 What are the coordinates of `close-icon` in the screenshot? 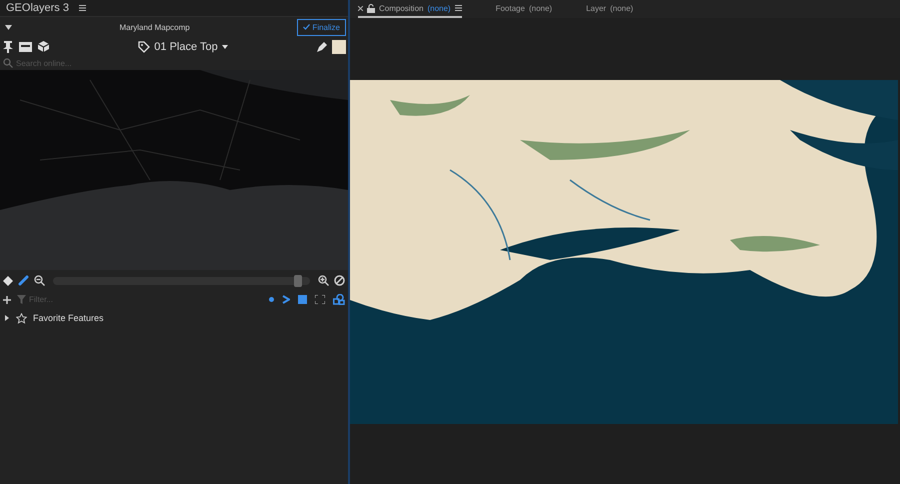 It's located at (360, 8).